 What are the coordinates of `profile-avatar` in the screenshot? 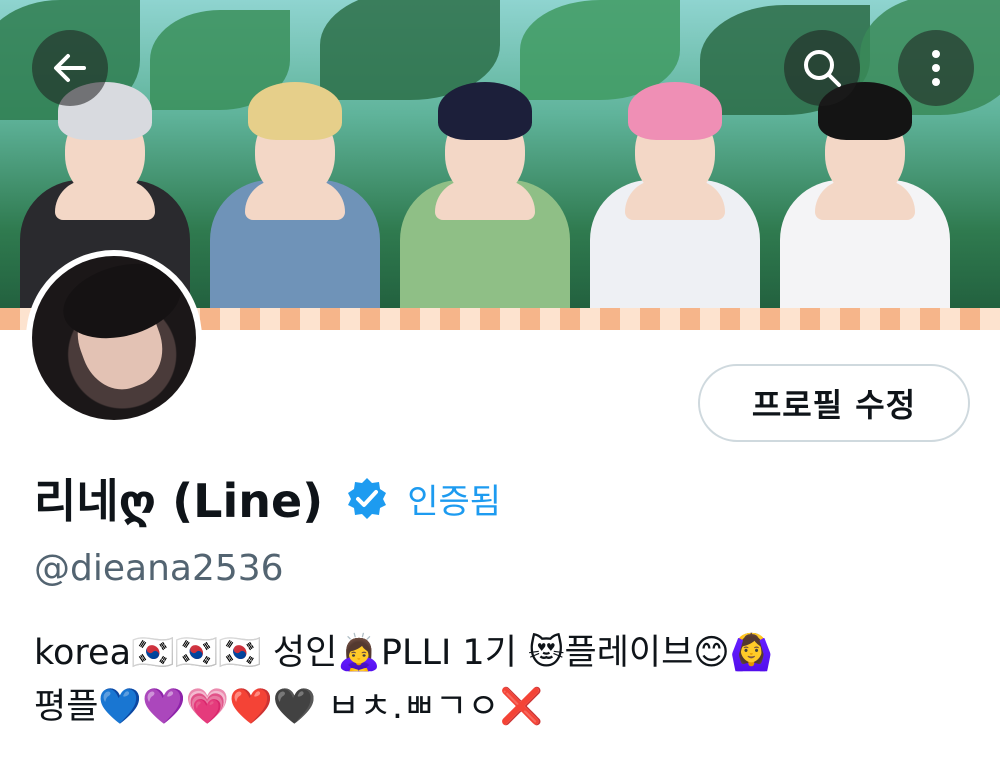 It's located at (114, 338).